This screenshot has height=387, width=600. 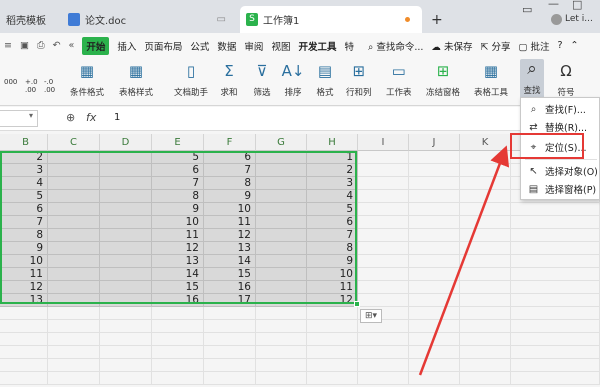 I want to click on annotation-arrow, so click(x=464, y=260).